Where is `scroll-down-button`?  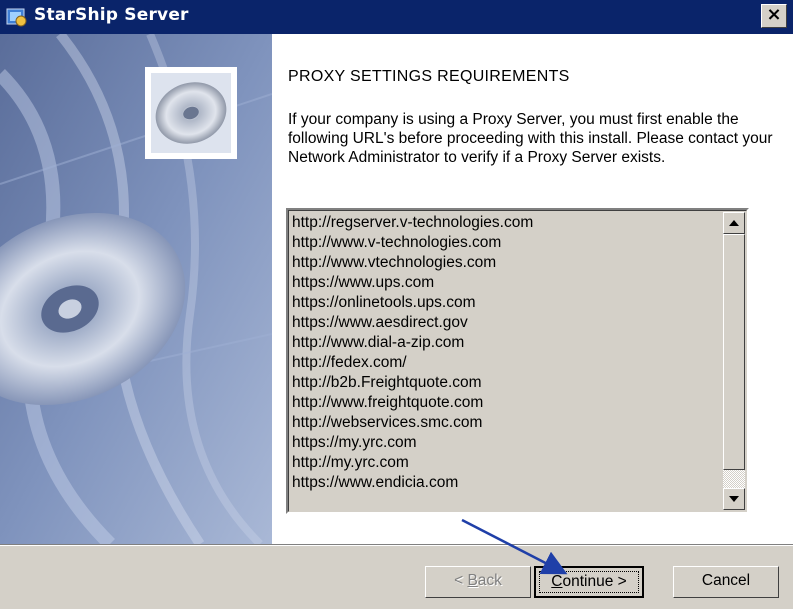 scroll-down-button is located at coordinates (734, 499).